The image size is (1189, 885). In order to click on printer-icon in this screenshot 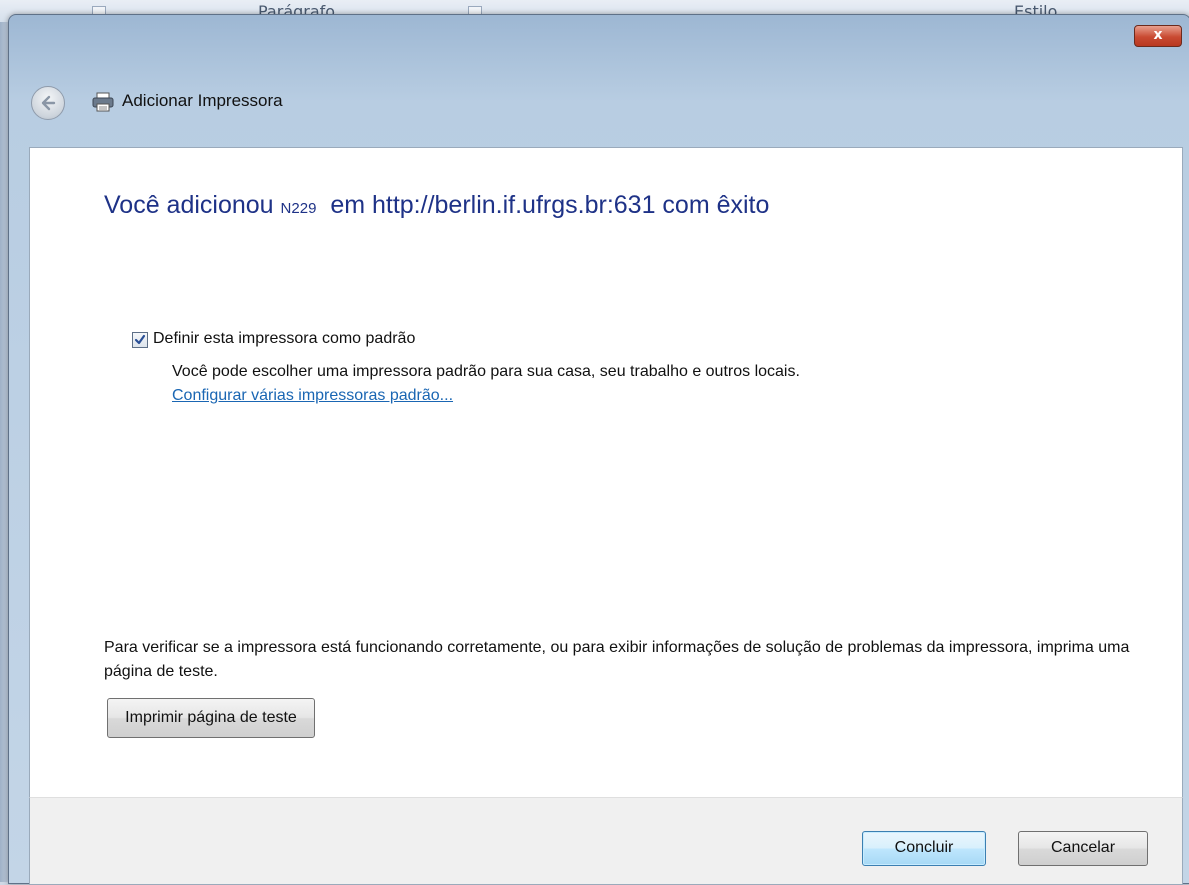, I will do `click(103, 102)`.